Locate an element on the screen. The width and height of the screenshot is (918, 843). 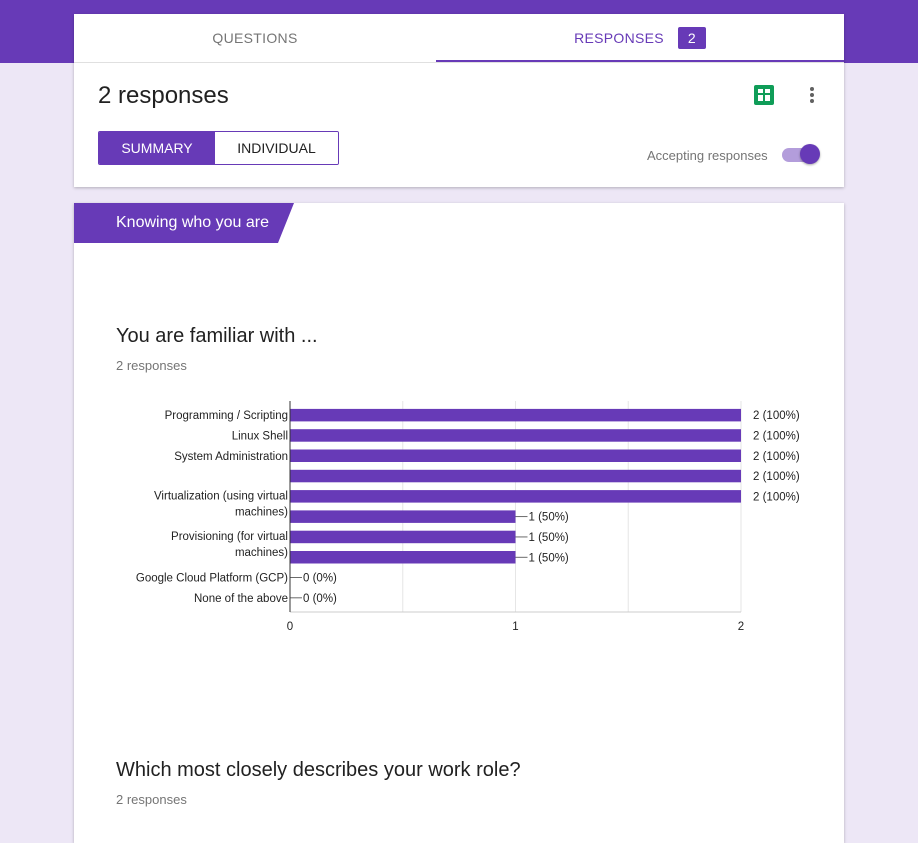
category-label: Provisioning (for virtual is located at coordinates (229, 537).